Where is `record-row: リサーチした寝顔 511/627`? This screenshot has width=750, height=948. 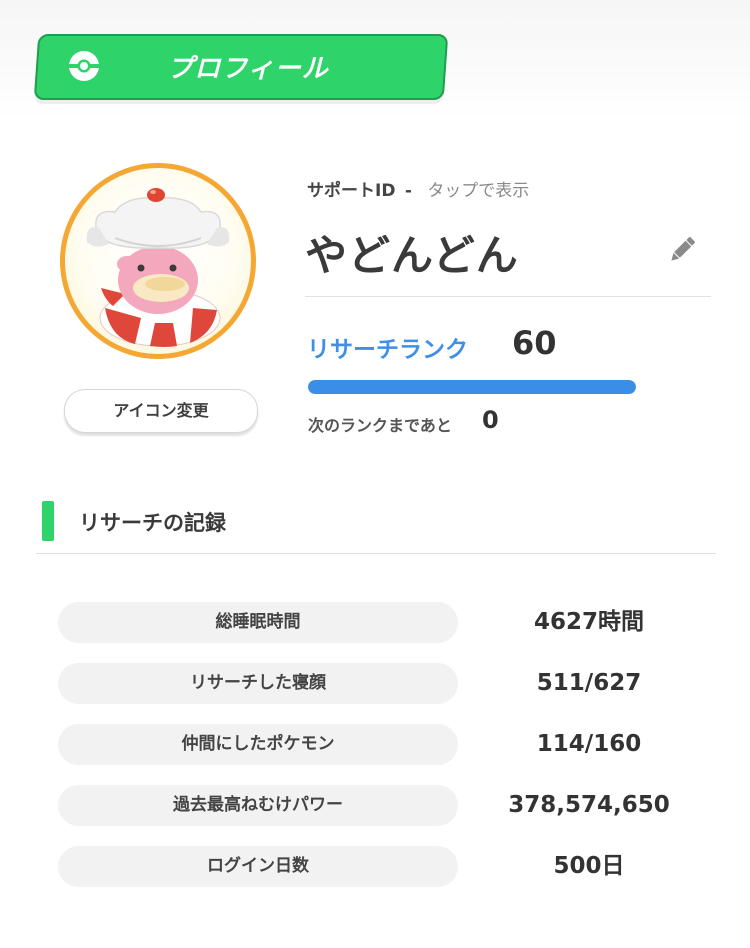 record-row: リサーチした寝顔 511/627 is located at coordinates (375, 693).